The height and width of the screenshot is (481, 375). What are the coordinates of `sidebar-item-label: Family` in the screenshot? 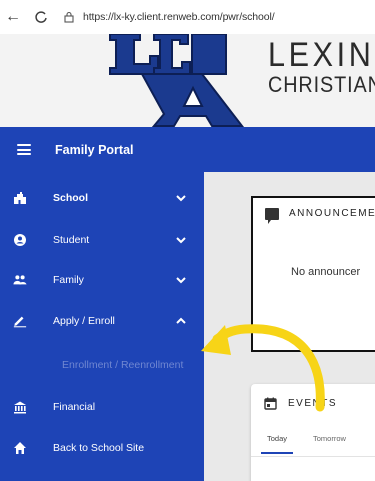 It's located at (68, 280).